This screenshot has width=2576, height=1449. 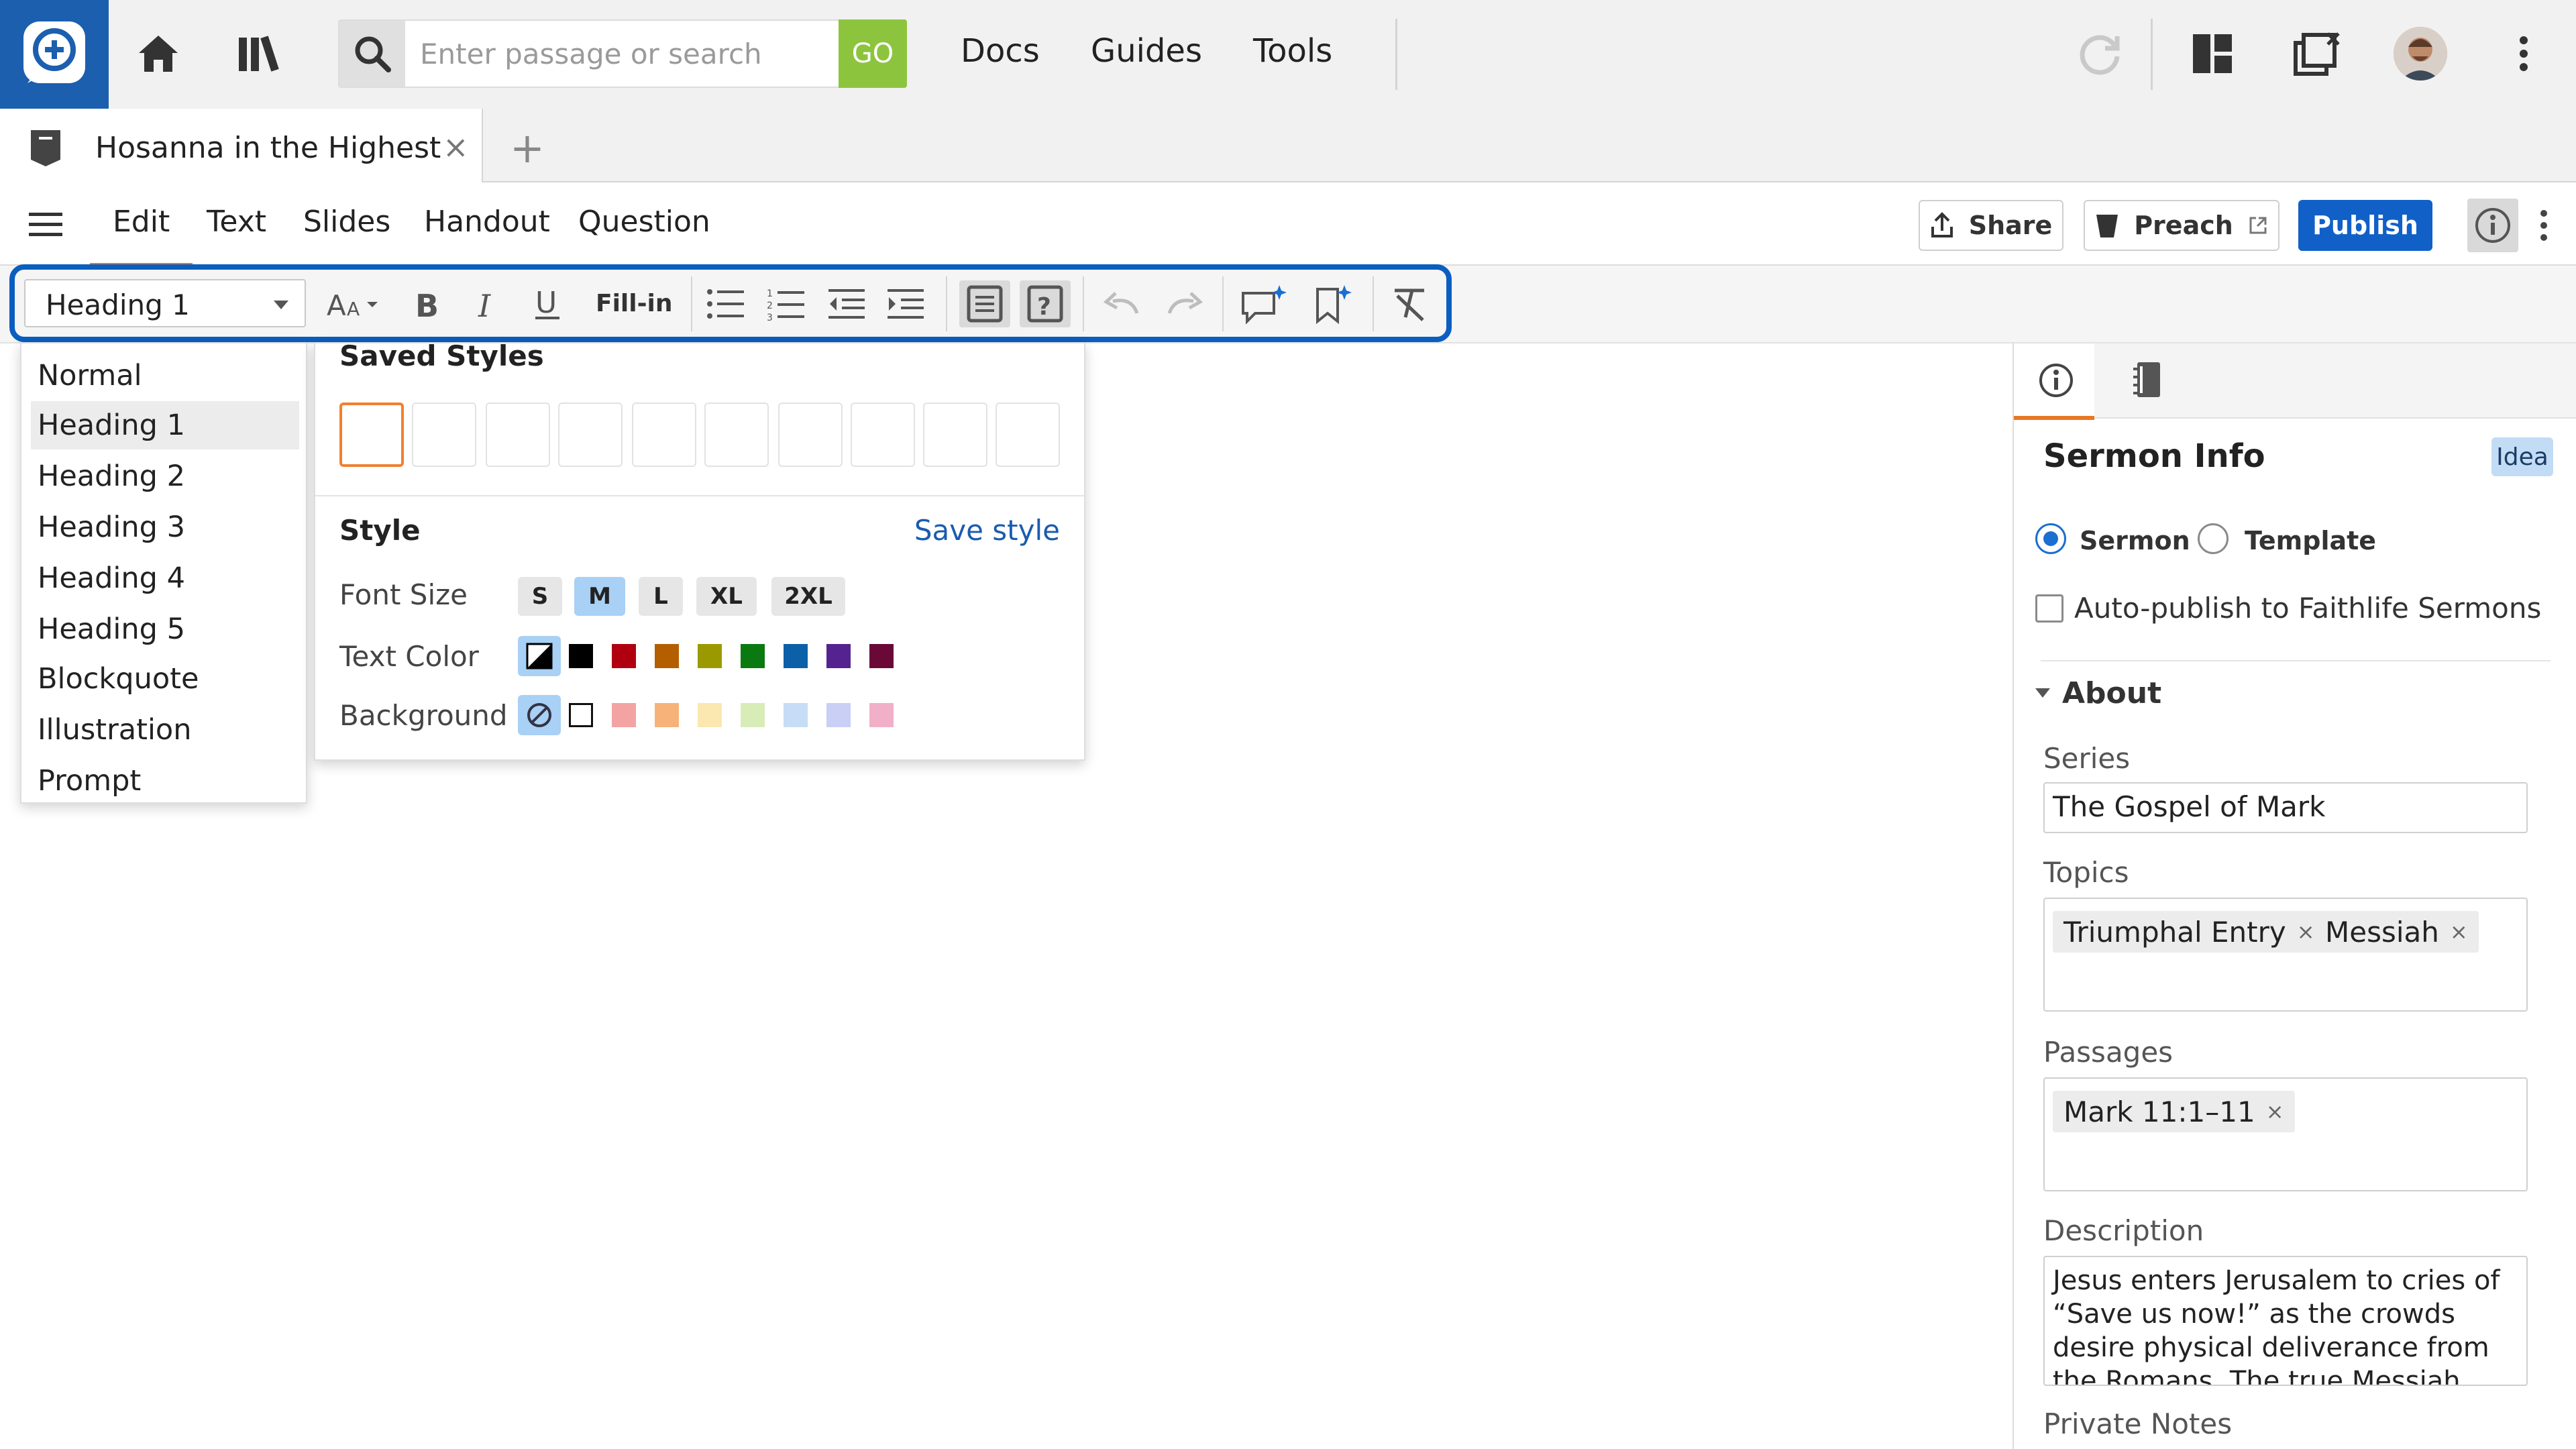 What do you see at coordinates (539, 656) in the screenshot?
I see `text-color-default` at bounding box center [539, 656].